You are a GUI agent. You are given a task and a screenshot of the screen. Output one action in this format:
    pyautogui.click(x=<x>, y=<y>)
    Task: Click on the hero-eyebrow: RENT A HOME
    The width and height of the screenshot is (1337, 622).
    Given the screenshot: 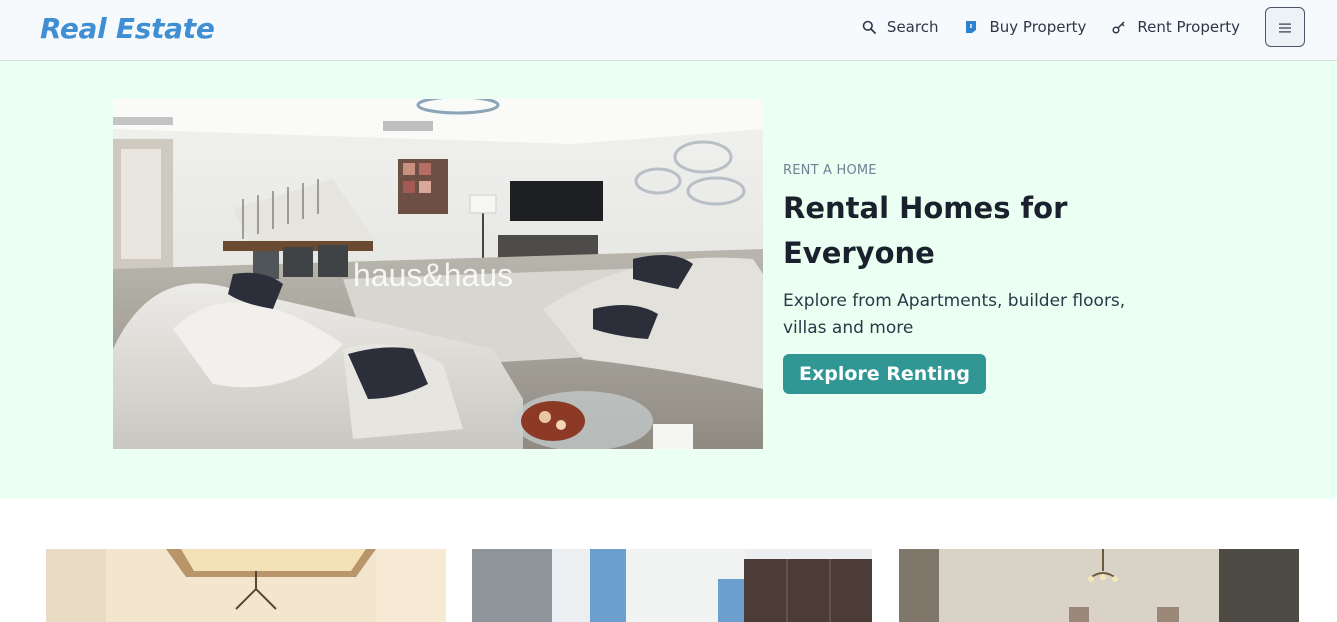 What is the action you would take?
    pyautogui.click(x=830, y=170)
    